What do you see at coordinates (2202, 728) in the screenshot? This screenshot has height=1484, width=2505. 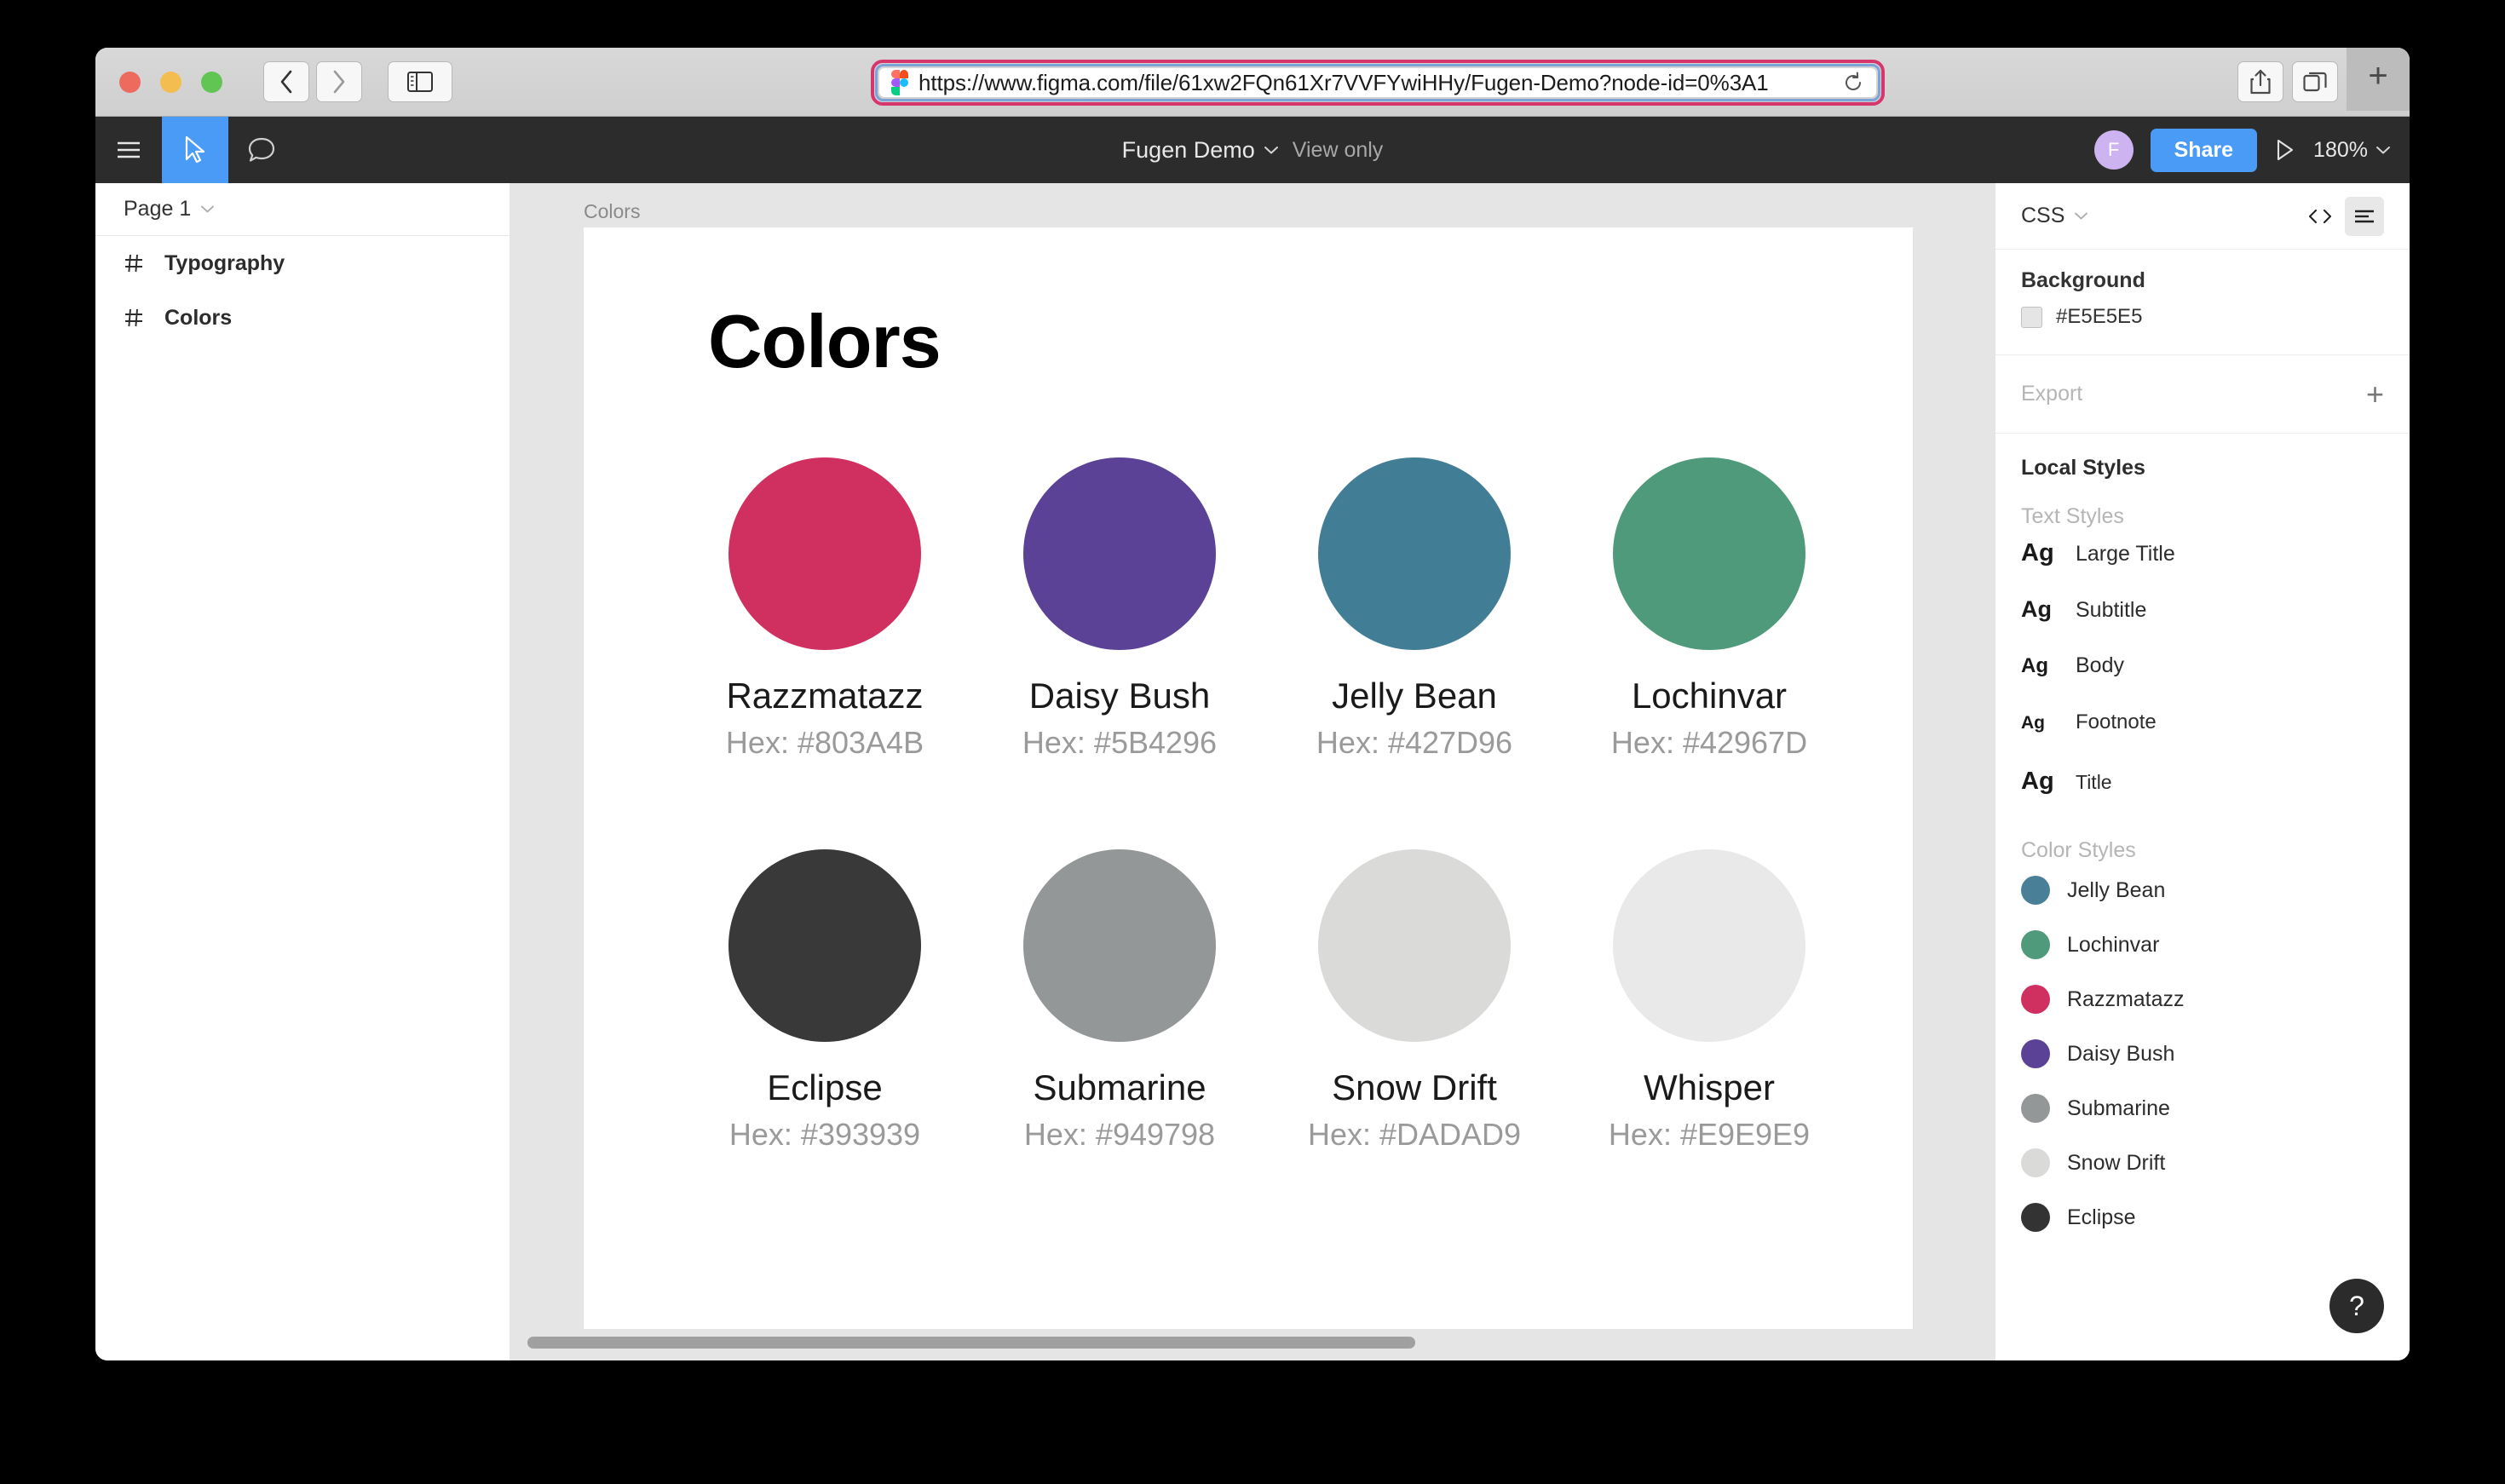 I see `text-style-row: Ag Footnote` at bounding box center [2202, 728].